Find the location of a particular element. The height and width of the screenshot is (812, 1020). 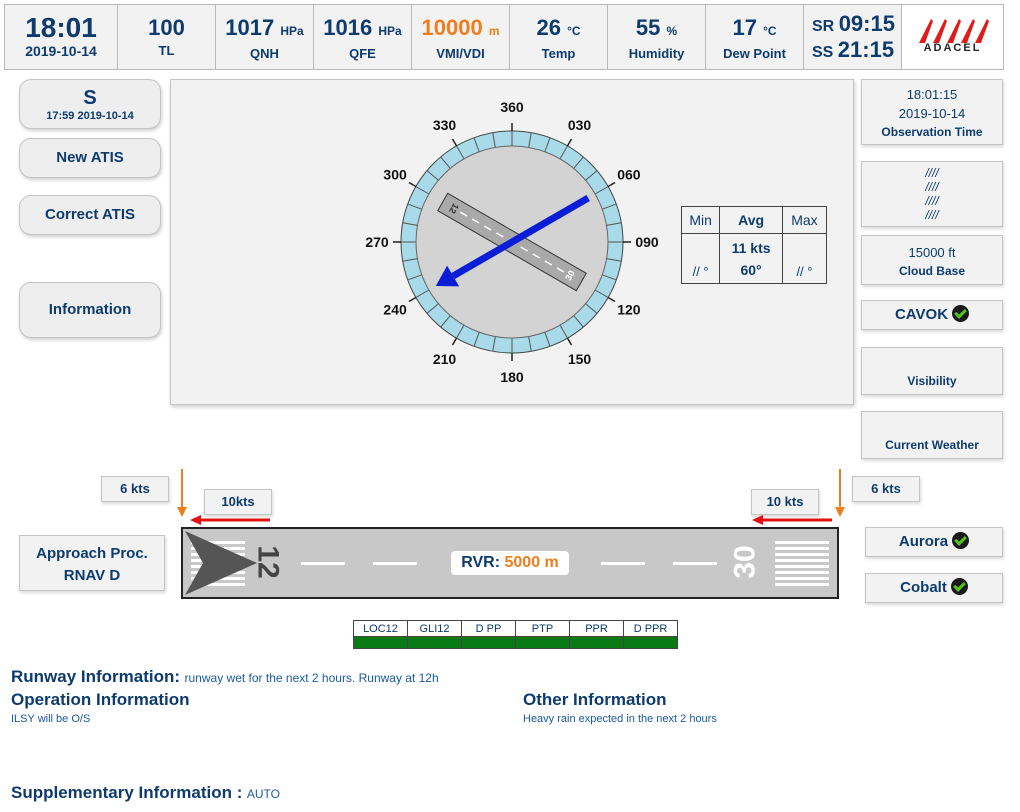

rvr-readout: RVR: 5000 m is located at coordinates (510, 563).